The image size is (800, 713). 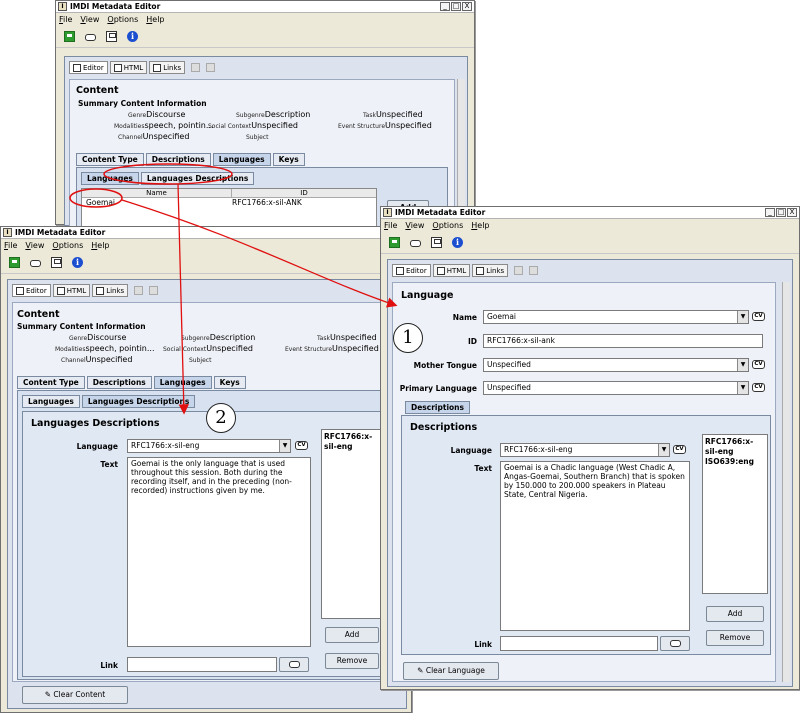 I want to click on language-list: RFC1766:x-sil-eng, so click(x=352, y=524).